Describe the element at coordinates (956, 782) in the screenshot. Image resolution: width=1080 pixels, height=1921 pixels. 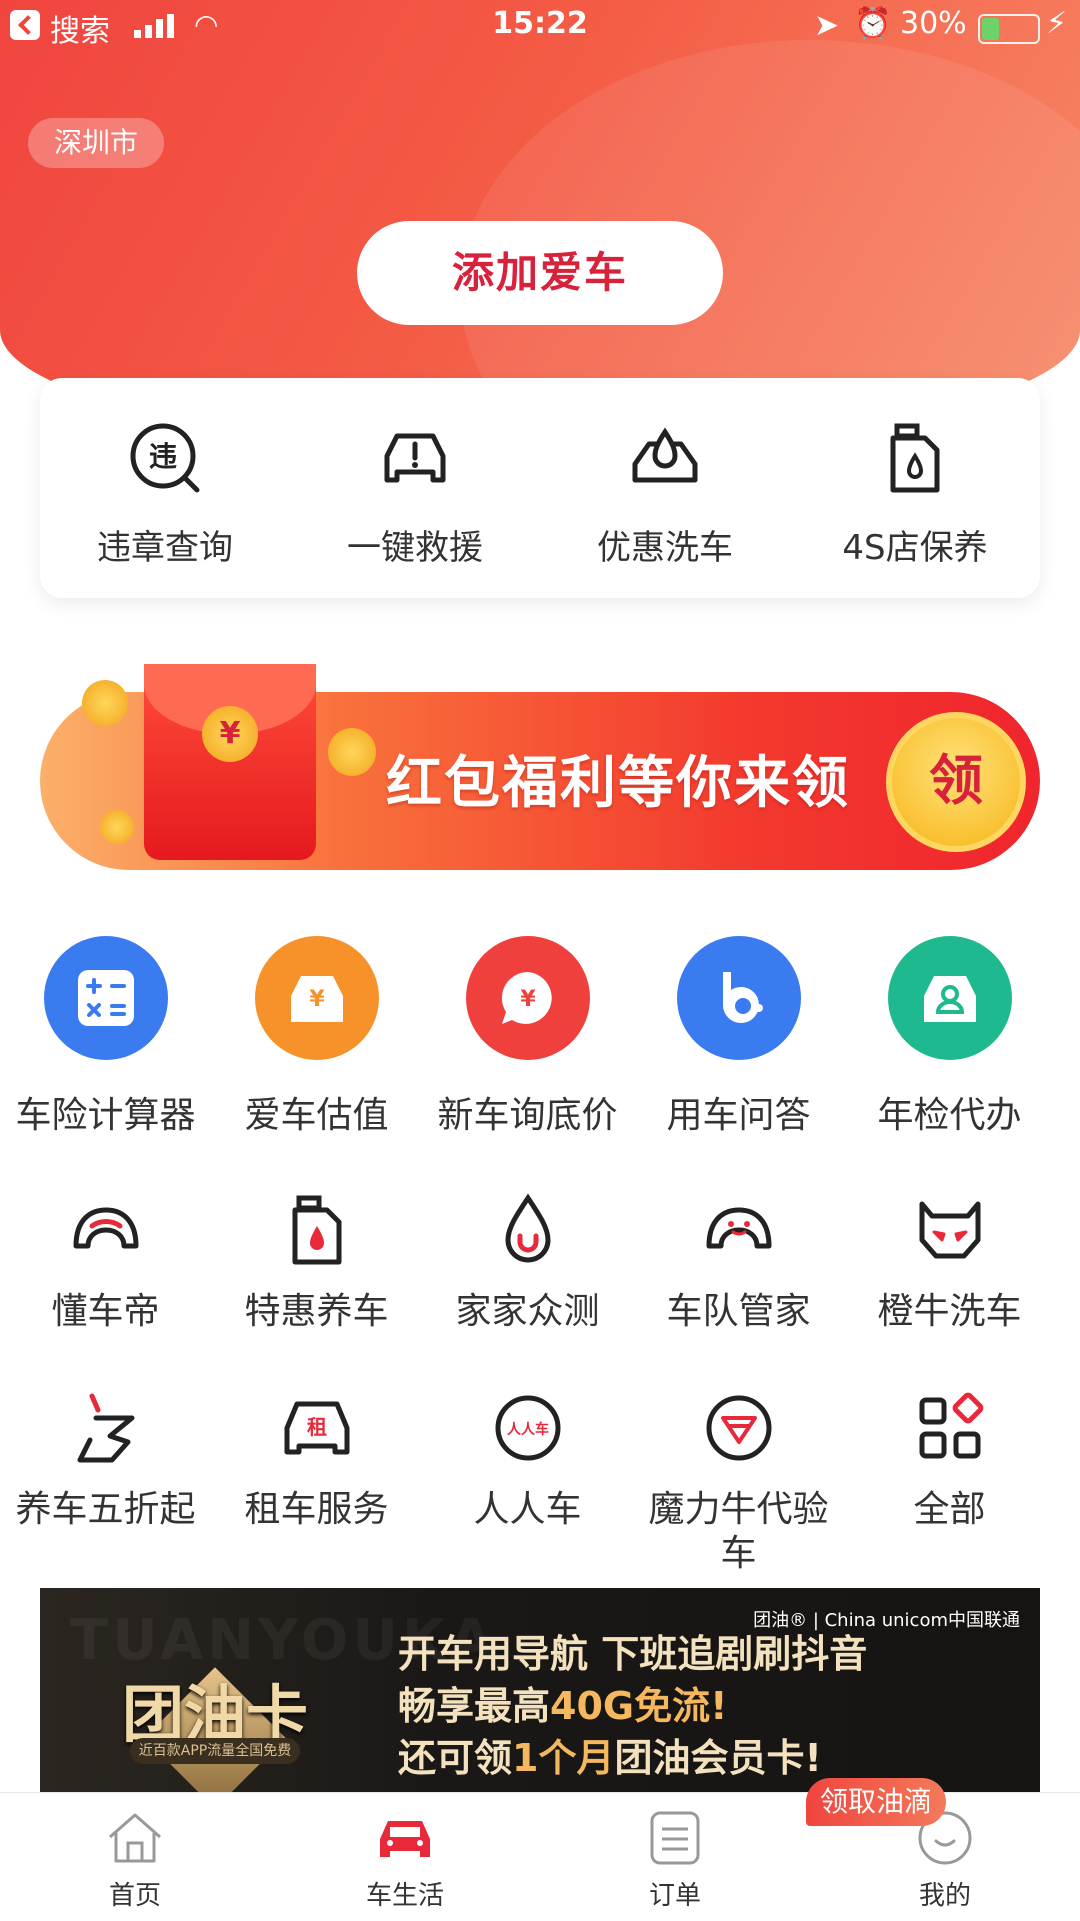
I see `claim-button: 领` at that location.